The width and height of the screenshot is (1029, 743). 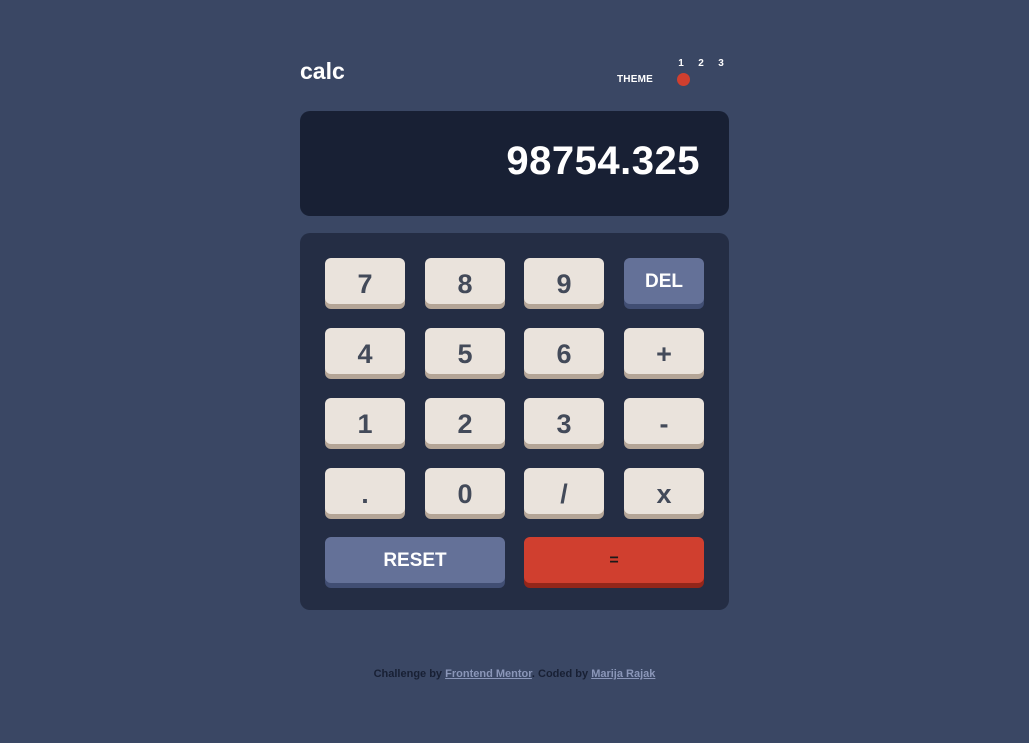 I want to click on theme-option-2: 2, so click(x=701, y=63).